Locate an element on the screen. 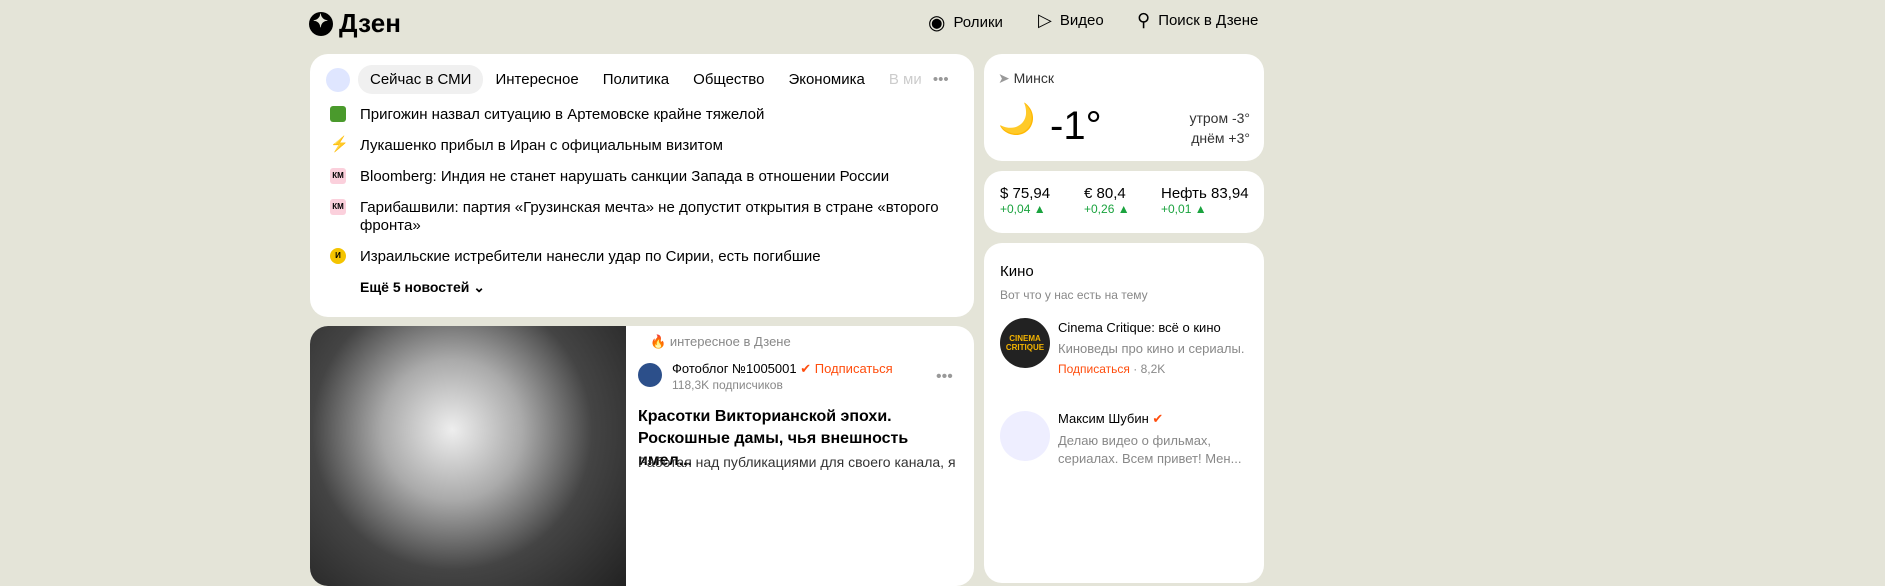 The height and width of the screenshot is (586, 1885). channel-name: Максим Шубин is located at coordinates (1103, 418).